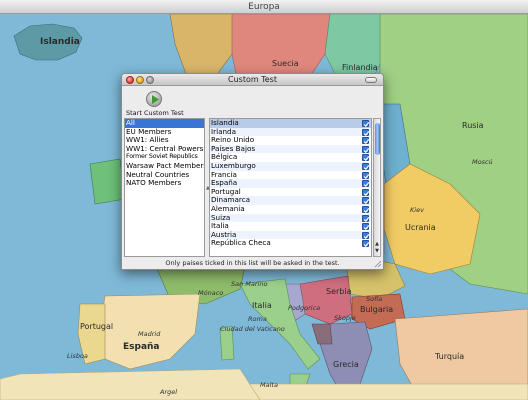 The width and height of the screenshot is (528, 400). What do you see at coordinates (130, 384) in the screenshot?
I see `map-north-africa` at bounding box center [130, 384].